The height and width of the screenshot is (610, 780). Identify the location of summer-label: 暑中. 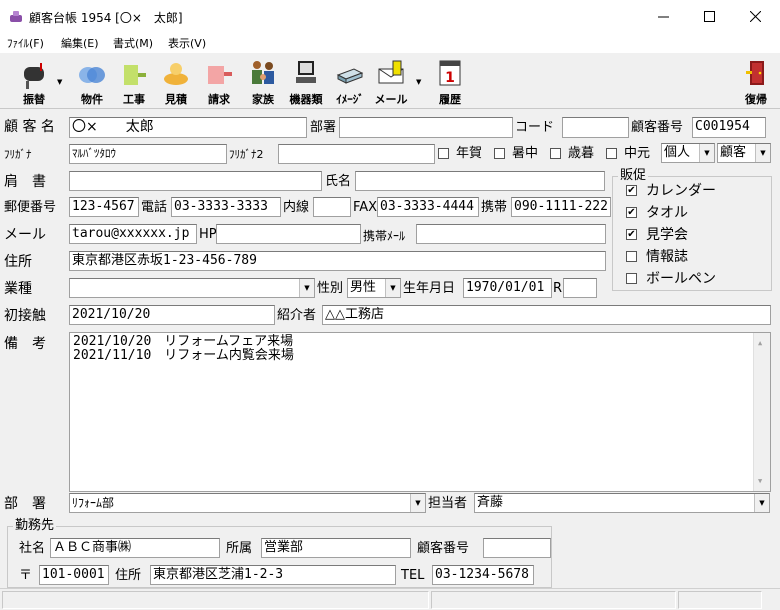
(525, 153).